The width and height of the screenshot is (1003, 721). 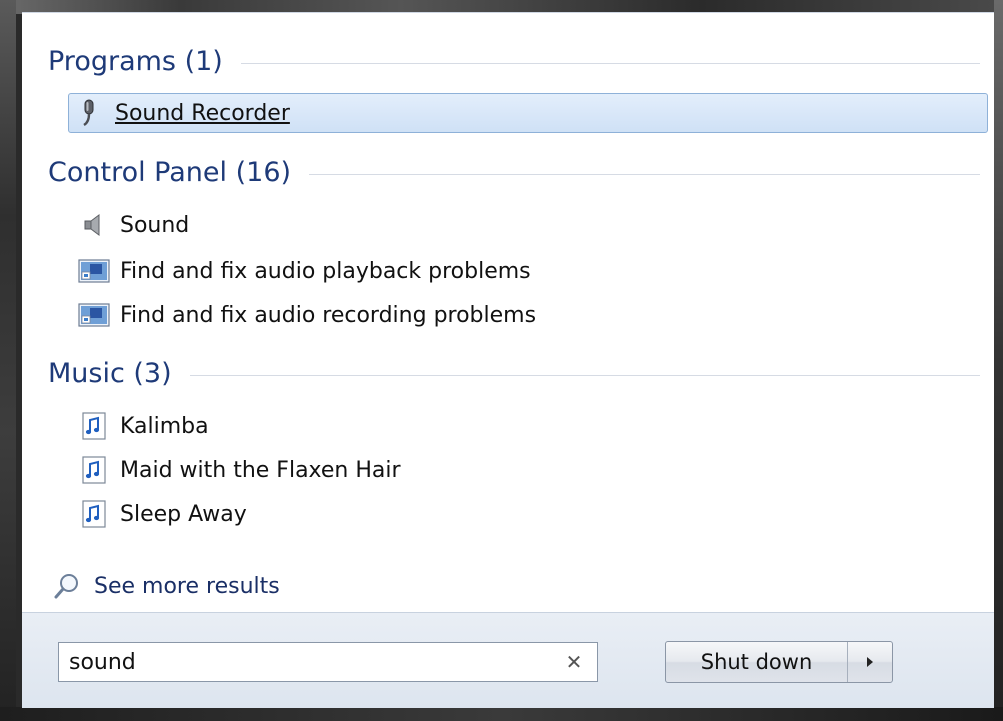 I want to click on result-item-label: Sound Recorder, so click(x=202, y=113).